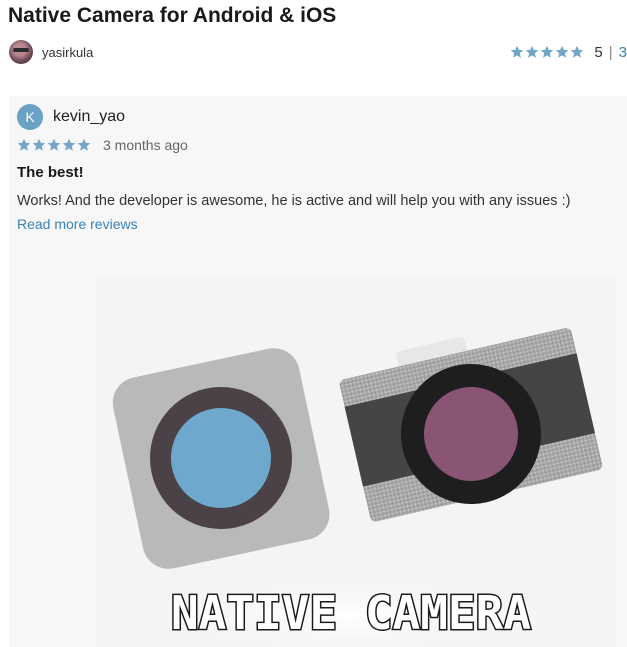 This screenshot has height=647, width=627. What do you see at coordinates (30, 117) in the screenshot?
I see `reviewer-avatar: K` at bounding box center [30, 117].